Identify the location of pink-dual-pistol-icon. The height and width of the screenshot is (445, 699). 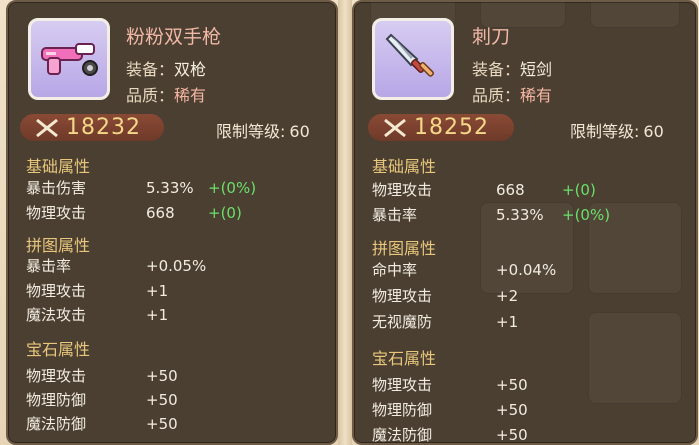
(69, 59).